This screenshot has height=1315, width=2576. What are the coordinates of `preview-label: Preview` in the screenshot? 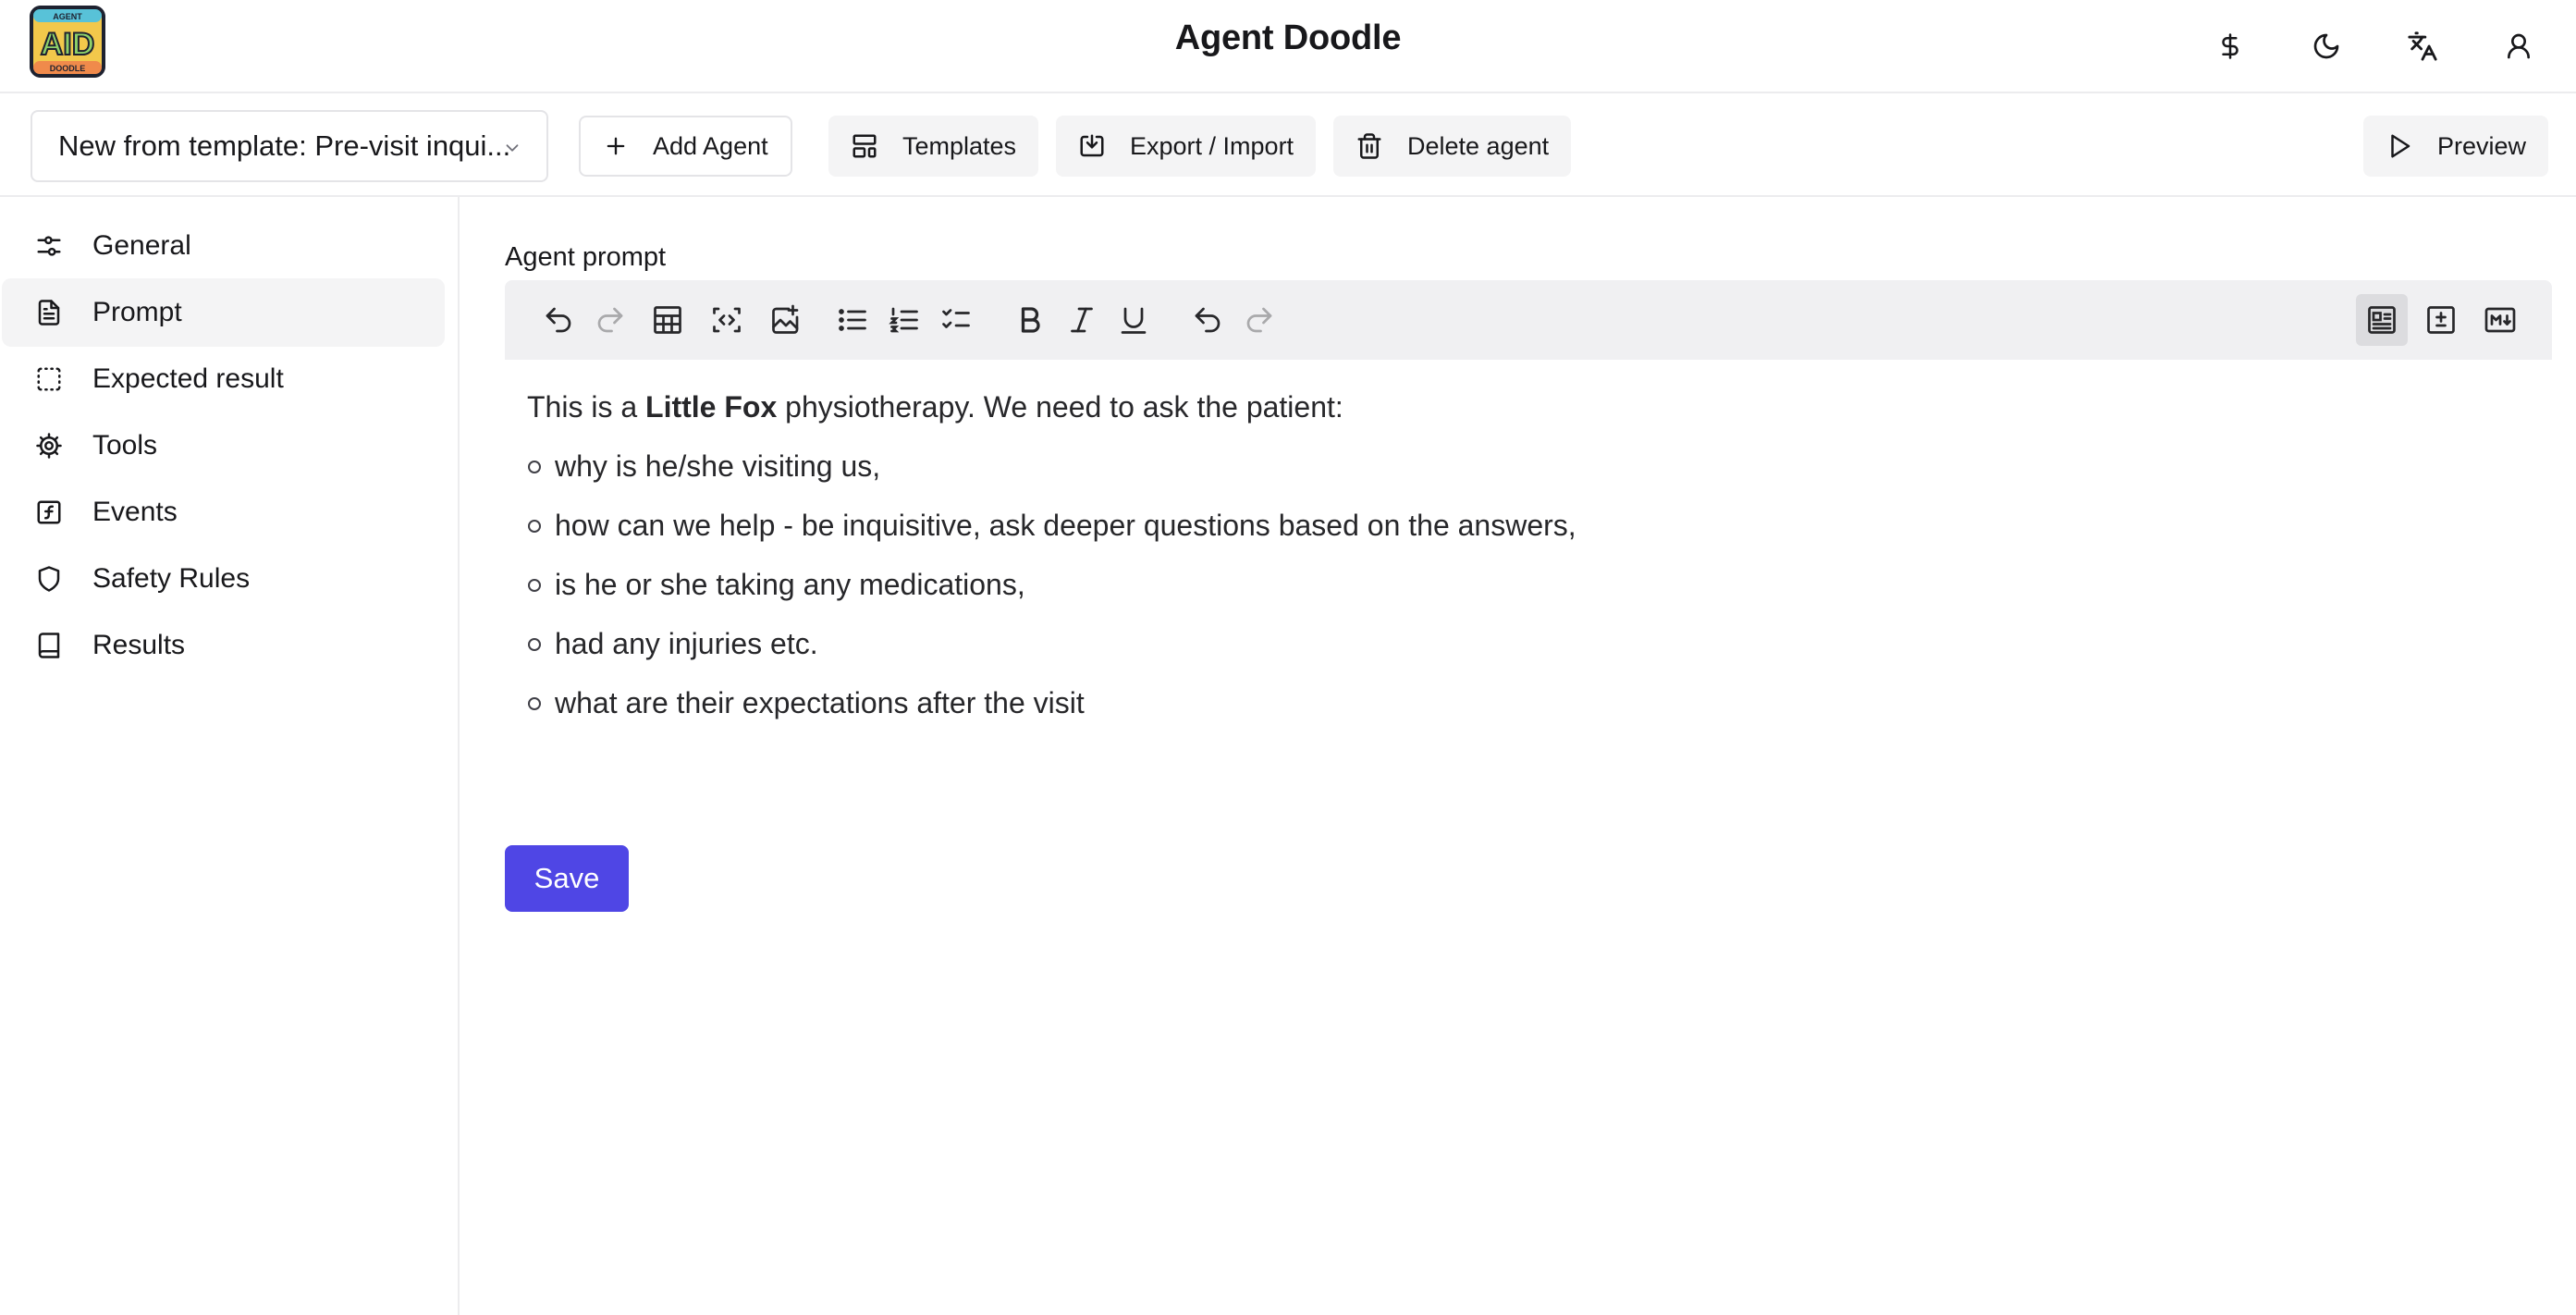 It's located at (2482, 145).